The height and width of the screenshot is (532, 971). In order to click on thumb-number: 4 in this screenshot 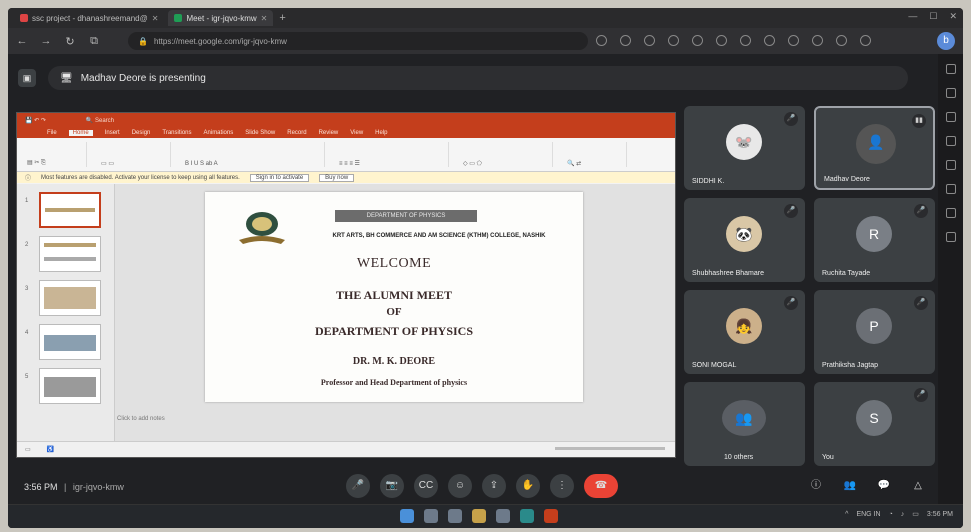, I will do `click(27, 333)`.